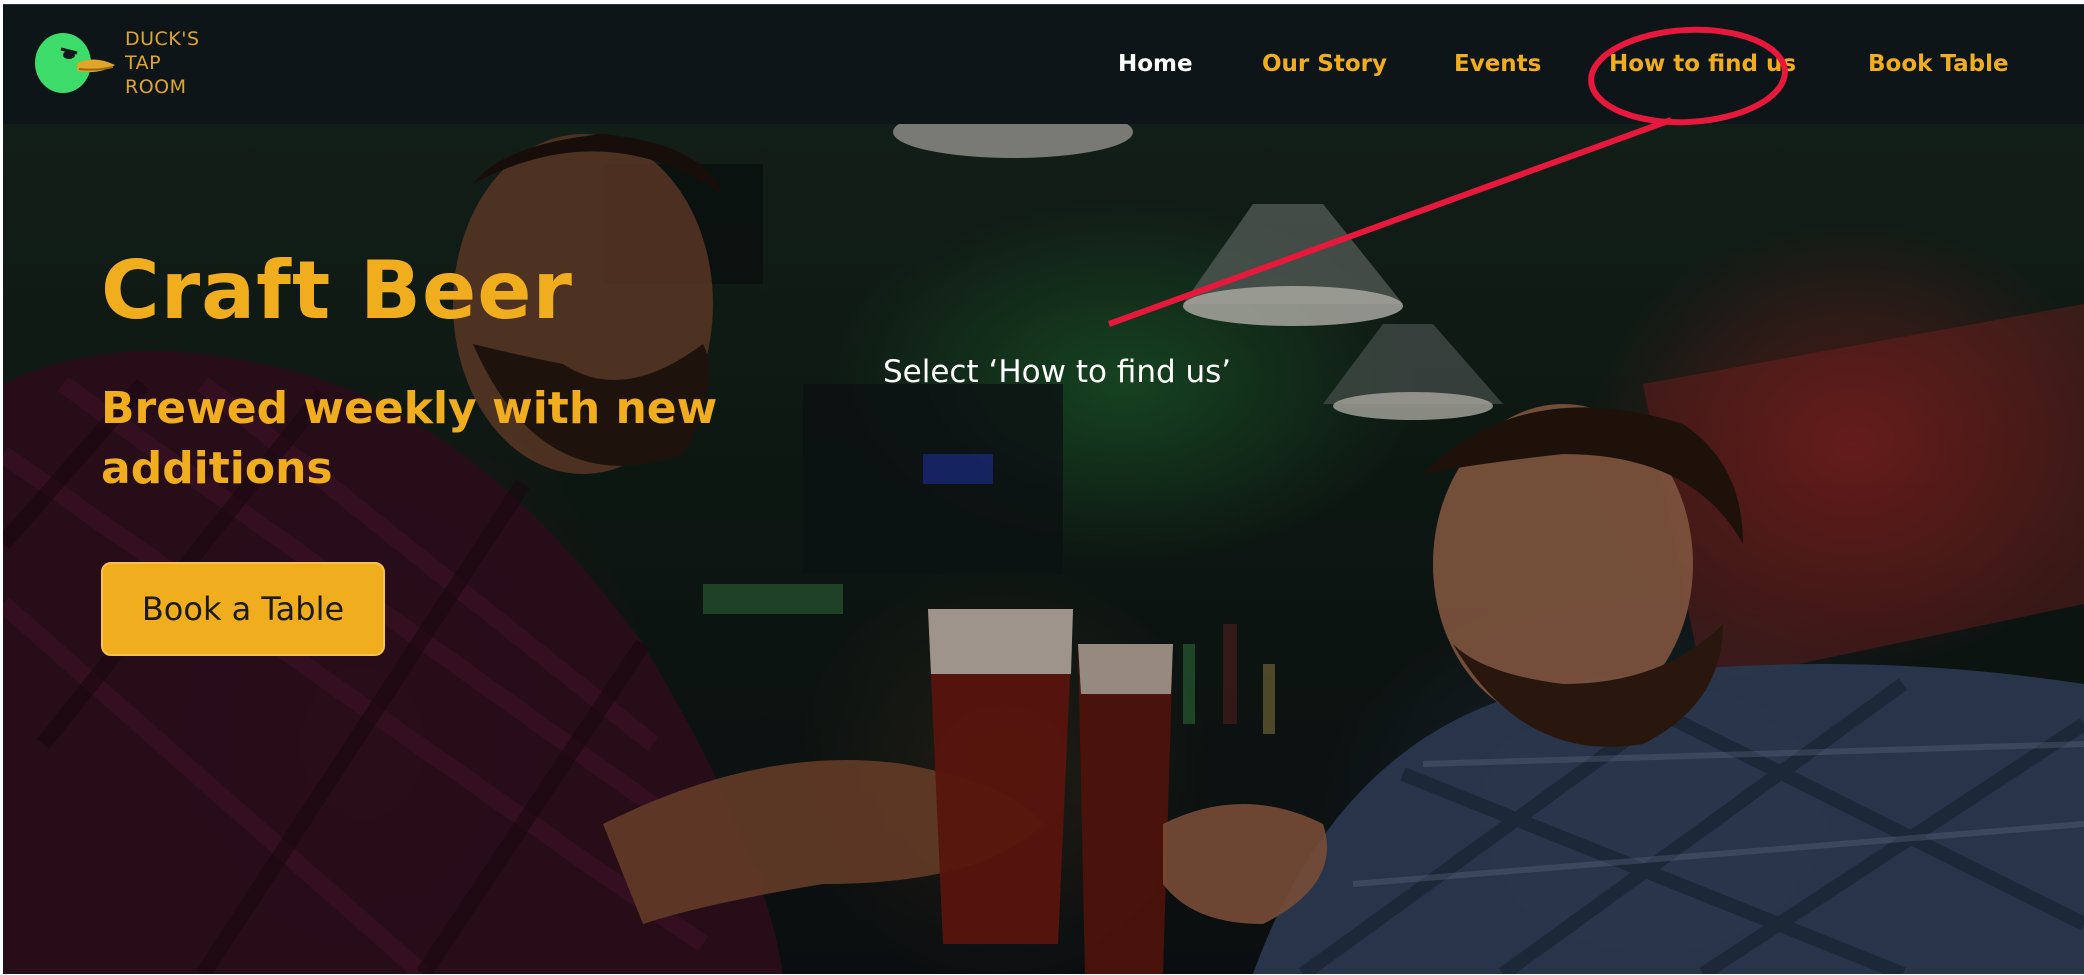 Image resolution: width=2084 pixels, height=975 pixels. What do you see at coordinates (243, 609) in the screenshot?
I see `book-a-table-button: Book a Table` at bounding box center [243, 609].